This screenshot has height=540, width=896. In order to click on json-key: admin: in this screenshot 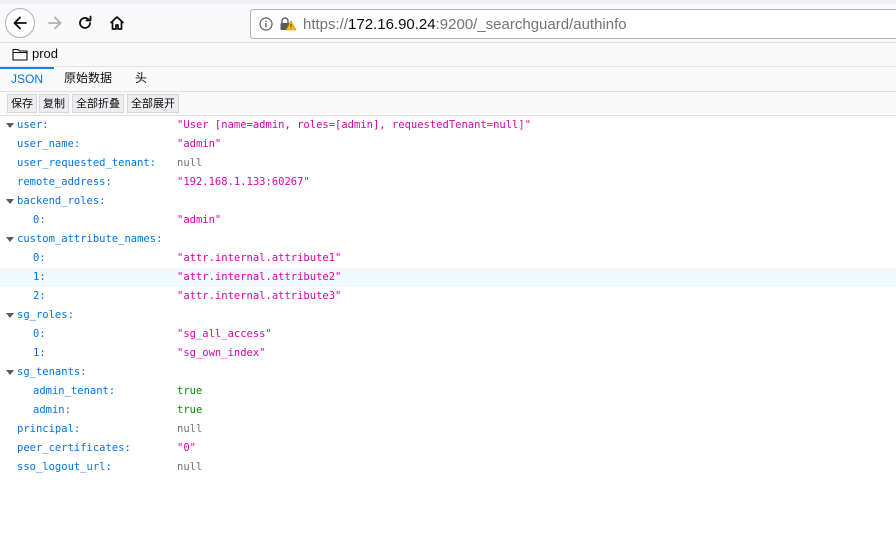, I will do `click(52, 410)`.